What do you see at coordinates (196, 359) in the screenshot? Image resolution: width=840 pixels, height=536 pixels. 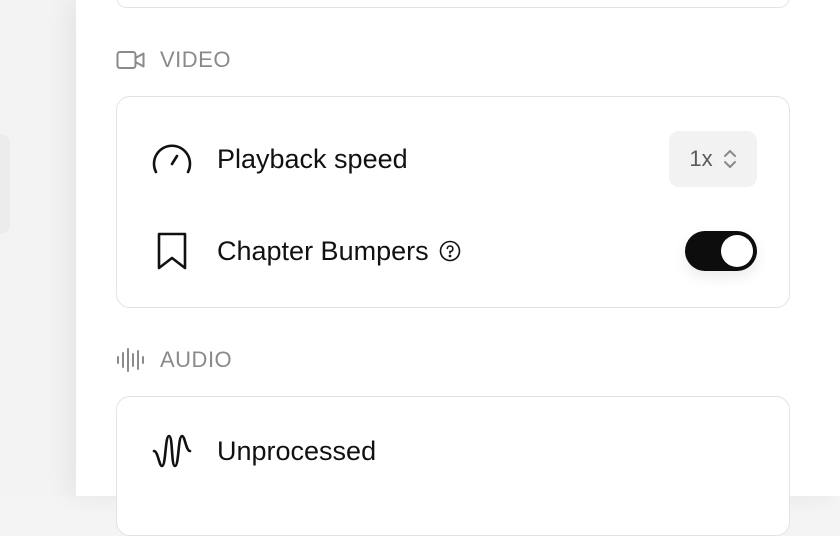 I see `audio-section-title: AUDIO` at bounding box center [196, 359].